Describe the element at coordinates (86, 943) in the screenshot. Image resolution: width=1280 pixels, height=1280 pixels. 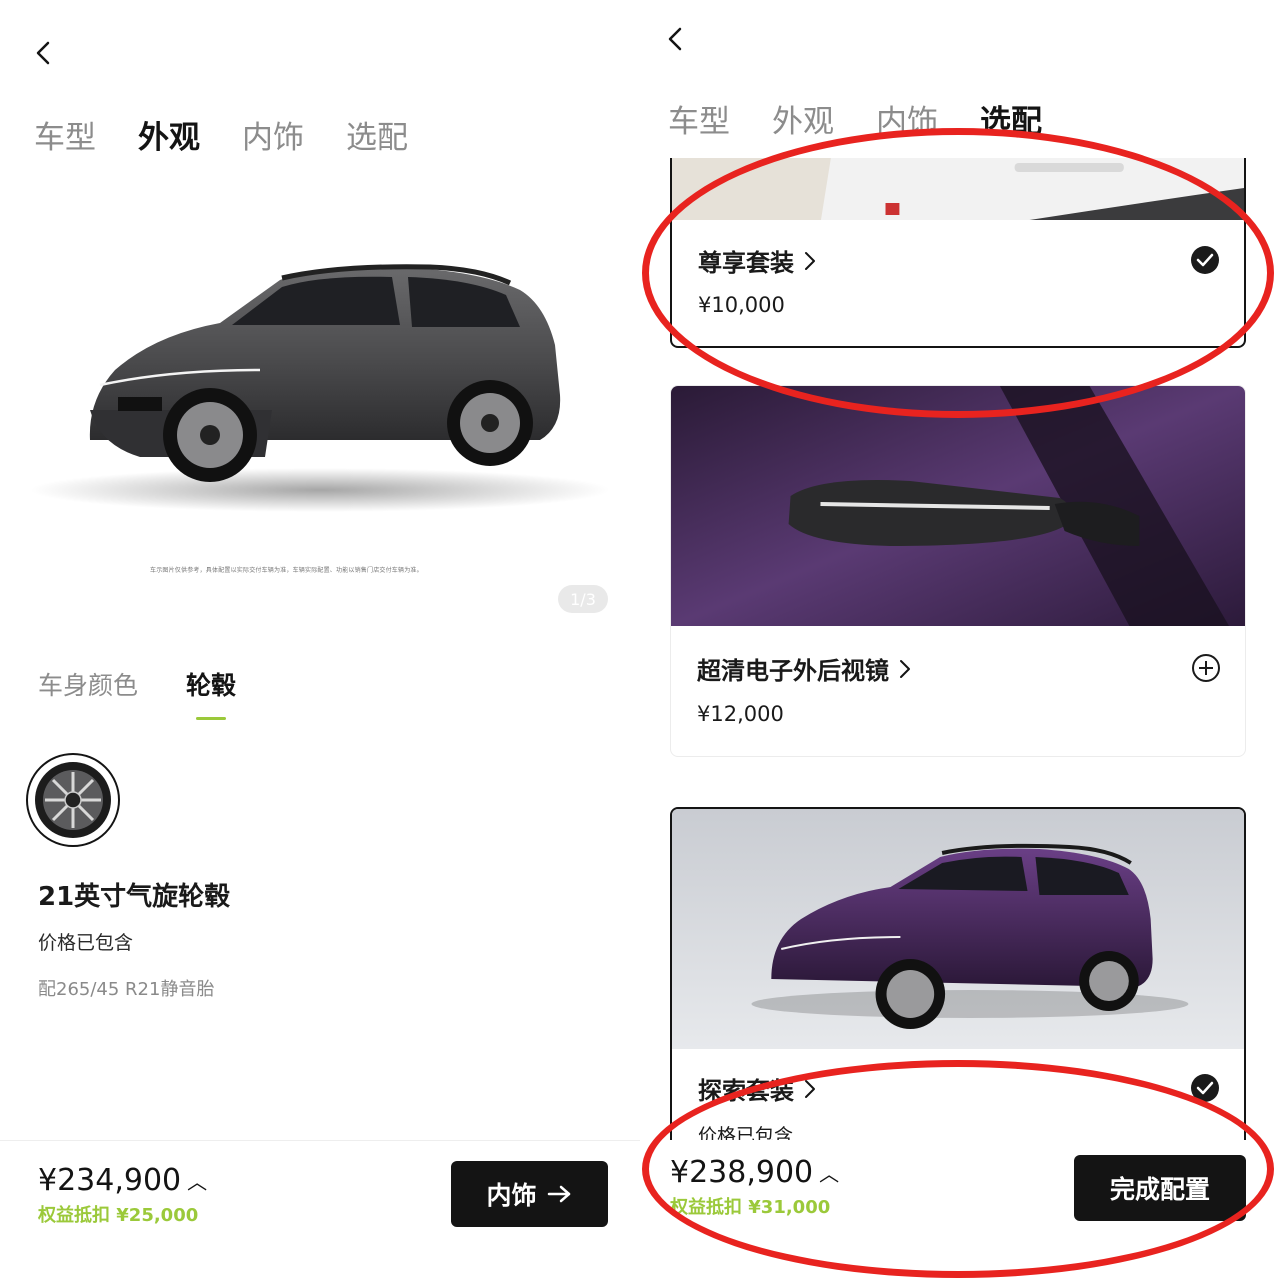
I see `wheel-price-note: 价格已包含` at that location.